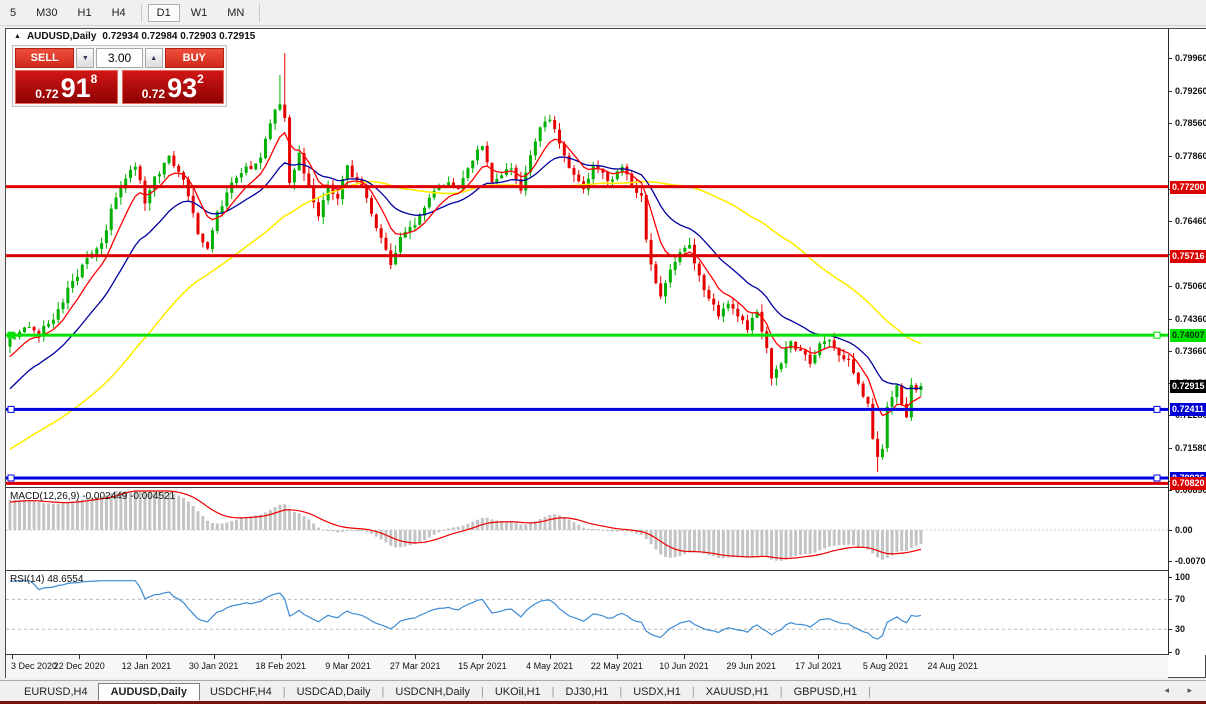  What do you see at coordinates (199, 13) in the screenshot?
I see `timeframe-button-w1: W1` at bounding box center [199, 13].